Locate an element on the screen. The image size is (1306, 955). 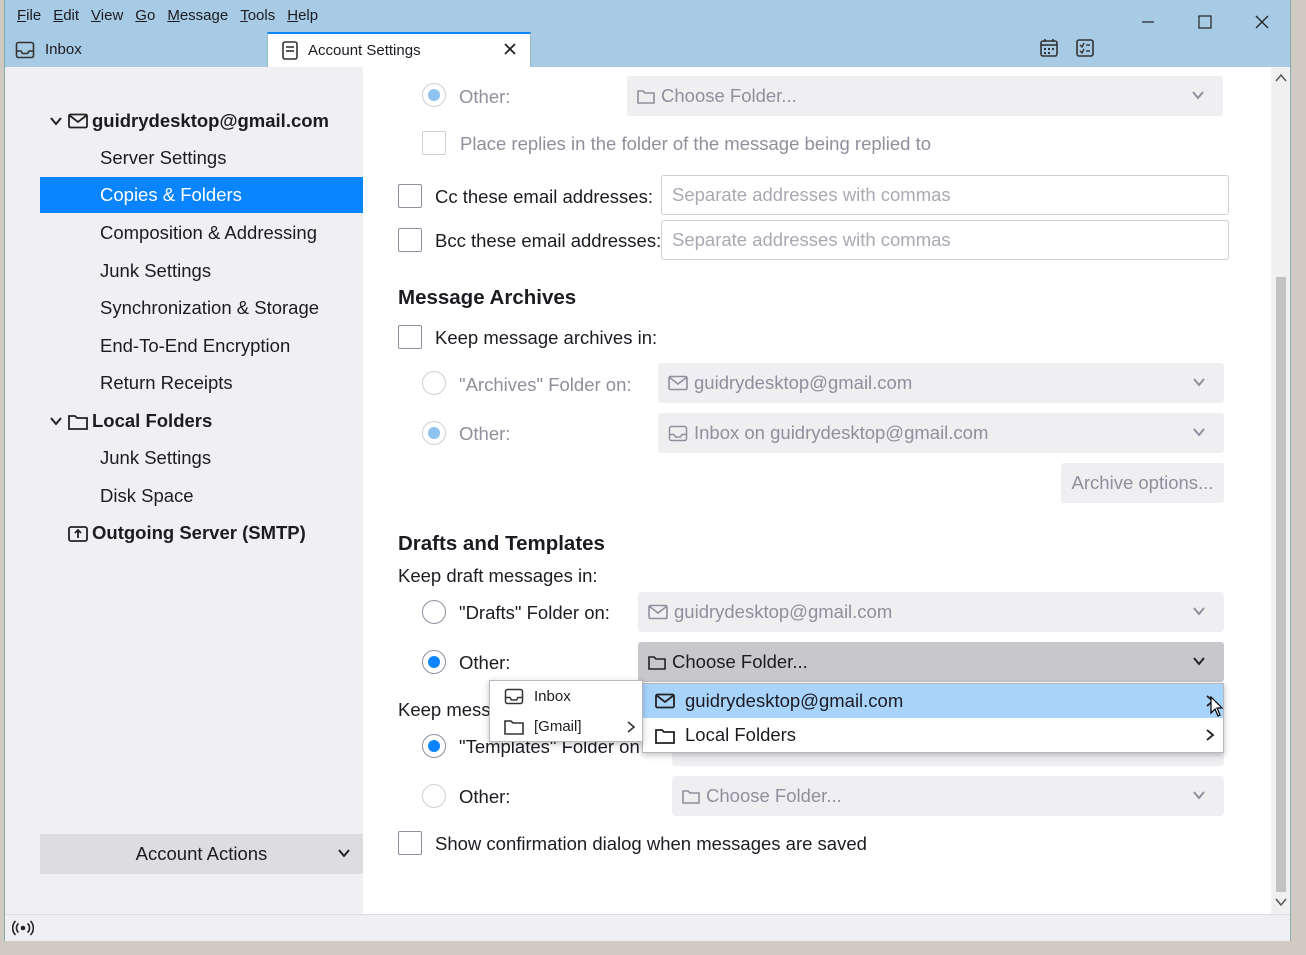
calendar-button is located at coordinates (1049, 48).